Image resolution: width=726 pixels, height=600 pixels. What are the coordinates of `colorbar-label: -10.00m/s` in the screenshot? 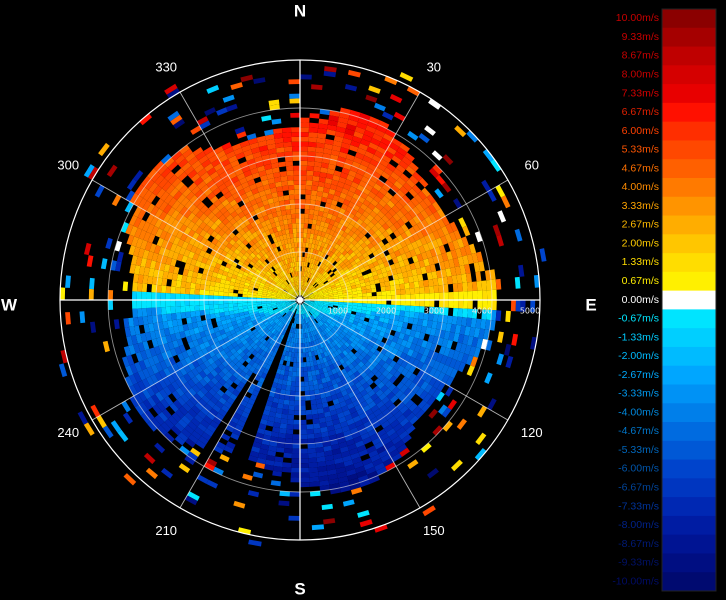 It's located at (635, 581).